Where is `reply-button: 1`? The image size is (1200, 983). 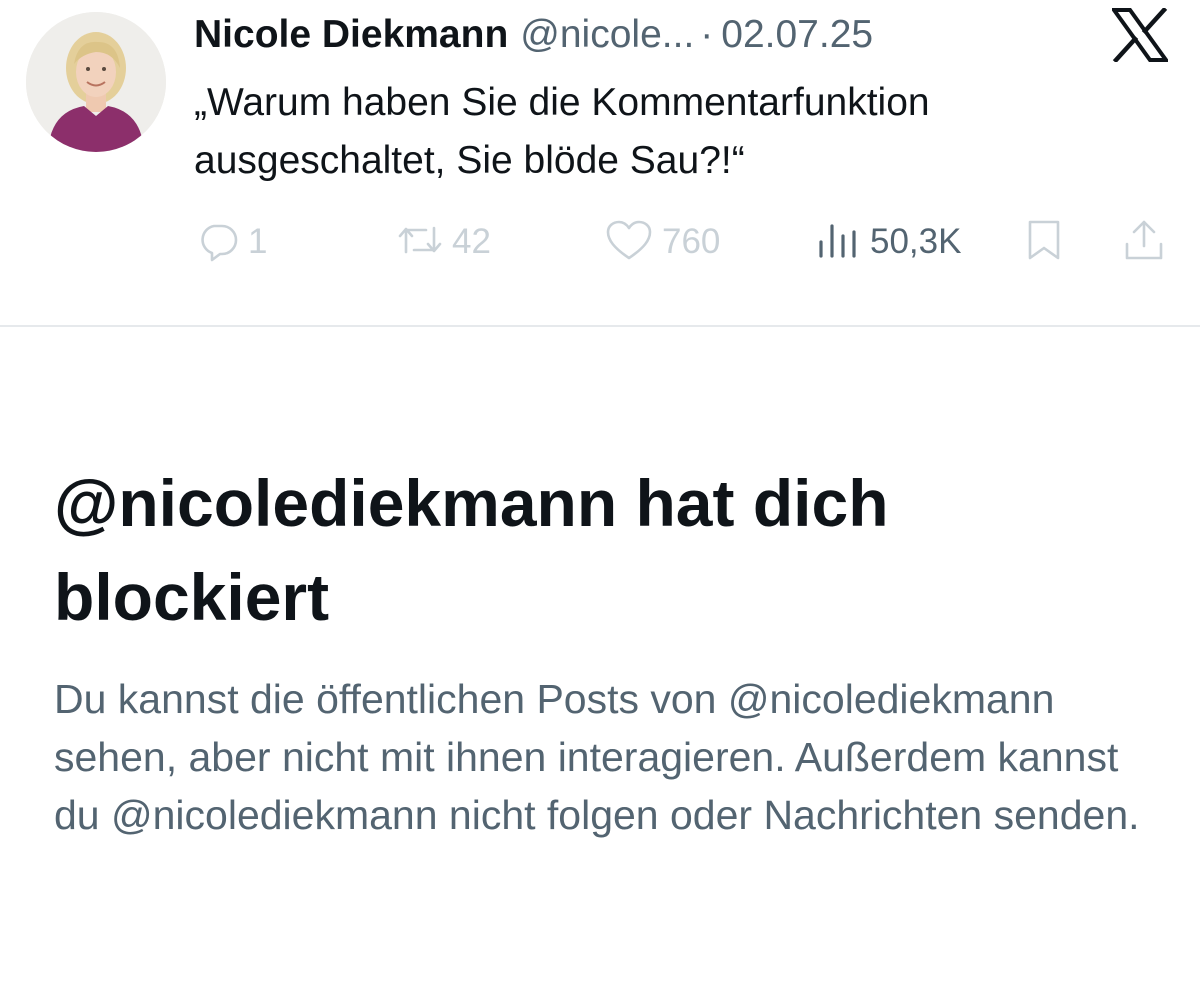
reply-button: 1 is located at coordinates (231, 242).